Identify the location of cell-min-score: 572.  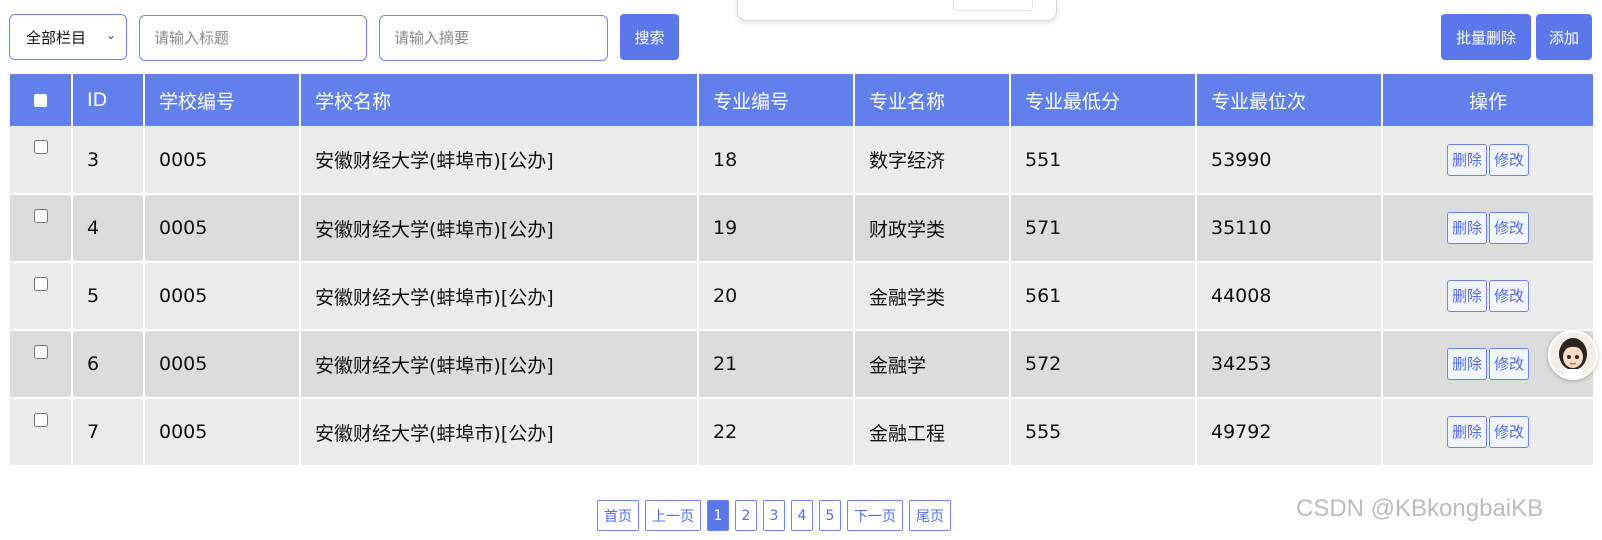
(1103, 364).